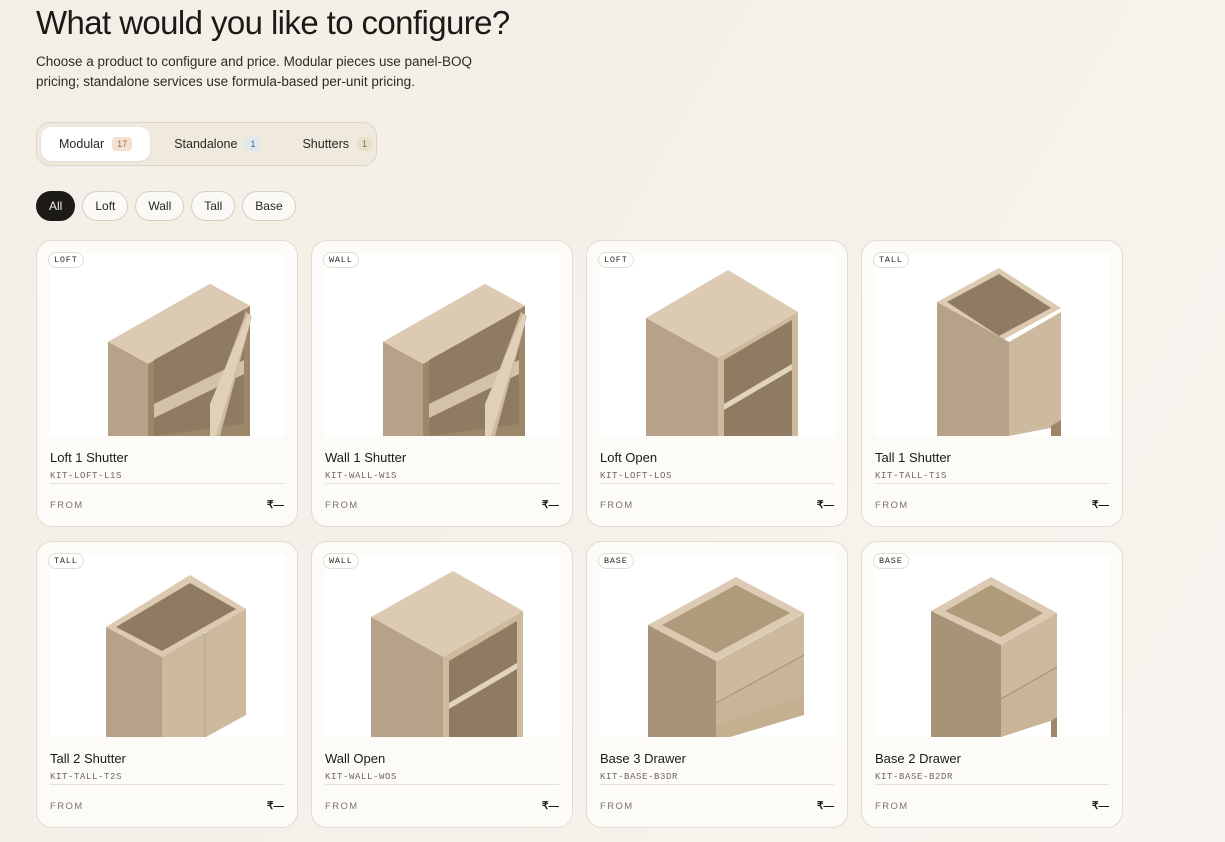 This screenshot has height=842, width=1225. Describe the element at coordinates (999, 352) in the screenshot. I see `cabinet-tall-one-shutter-icon` at that location.